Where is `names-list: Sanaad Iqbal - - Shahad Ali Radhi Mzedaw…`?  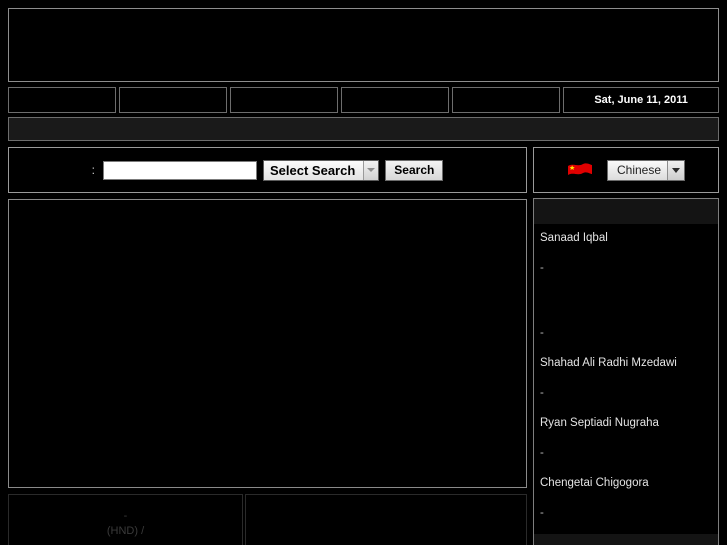 names-list: Sanaad Iqbal - - Shahad Ali Radhi Mzedaw… is located at coordinates (626, 379).